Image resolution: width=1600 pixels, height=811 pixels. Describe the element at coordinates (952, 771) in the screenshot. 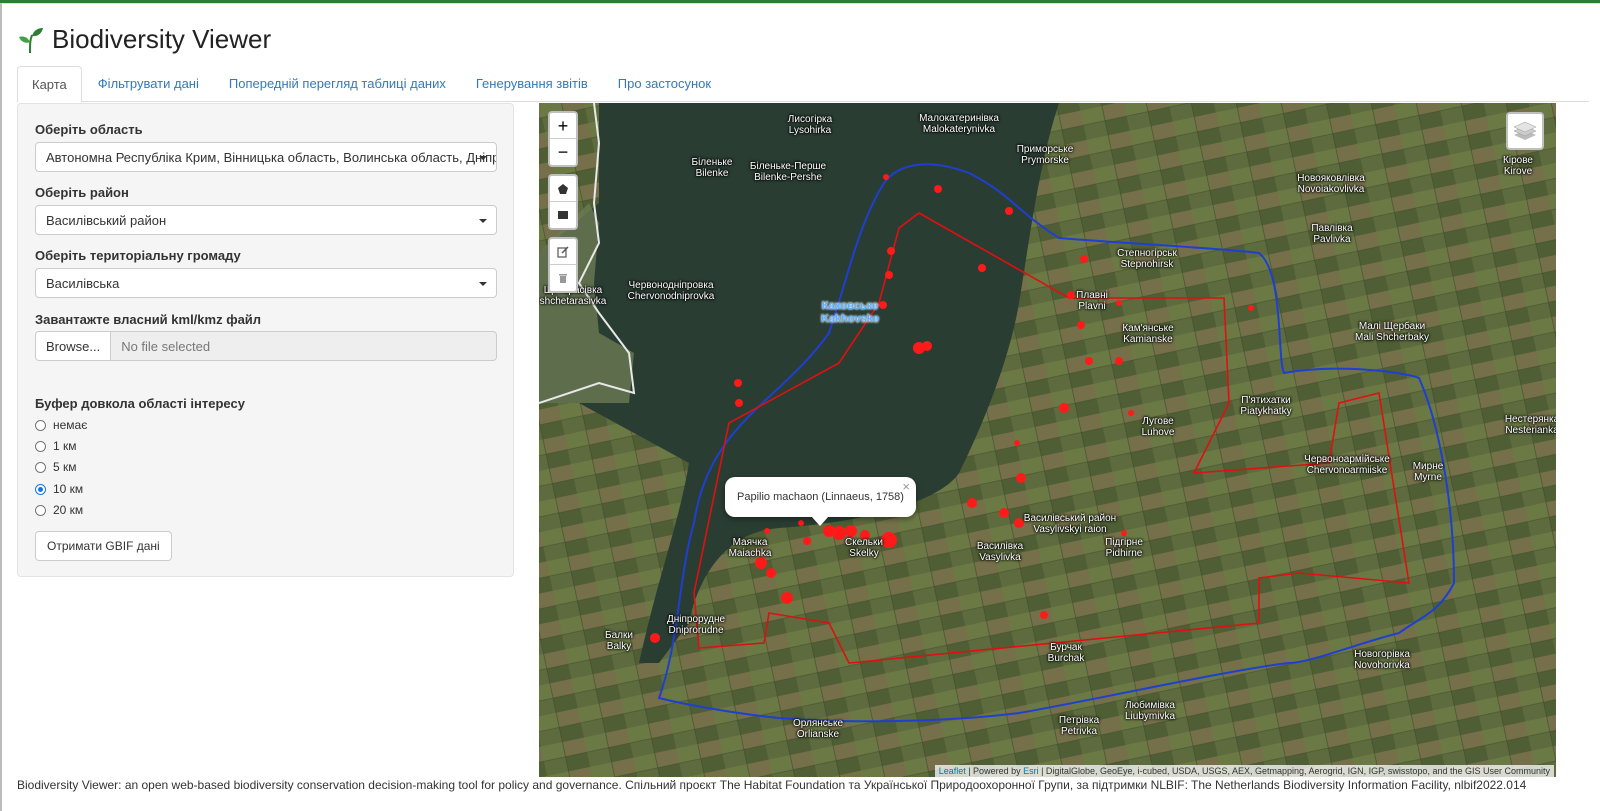

I see `leaflet-link: Leaflet` at that location.